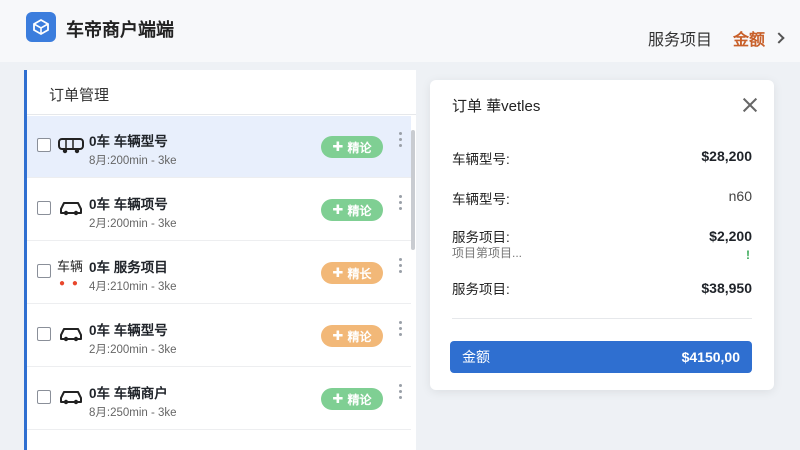  What do you see at coordinates (133, 161) in the screenshot?
I see `order-subtitle: 8月:200min - 3ke` at bounding box center [133, 161].